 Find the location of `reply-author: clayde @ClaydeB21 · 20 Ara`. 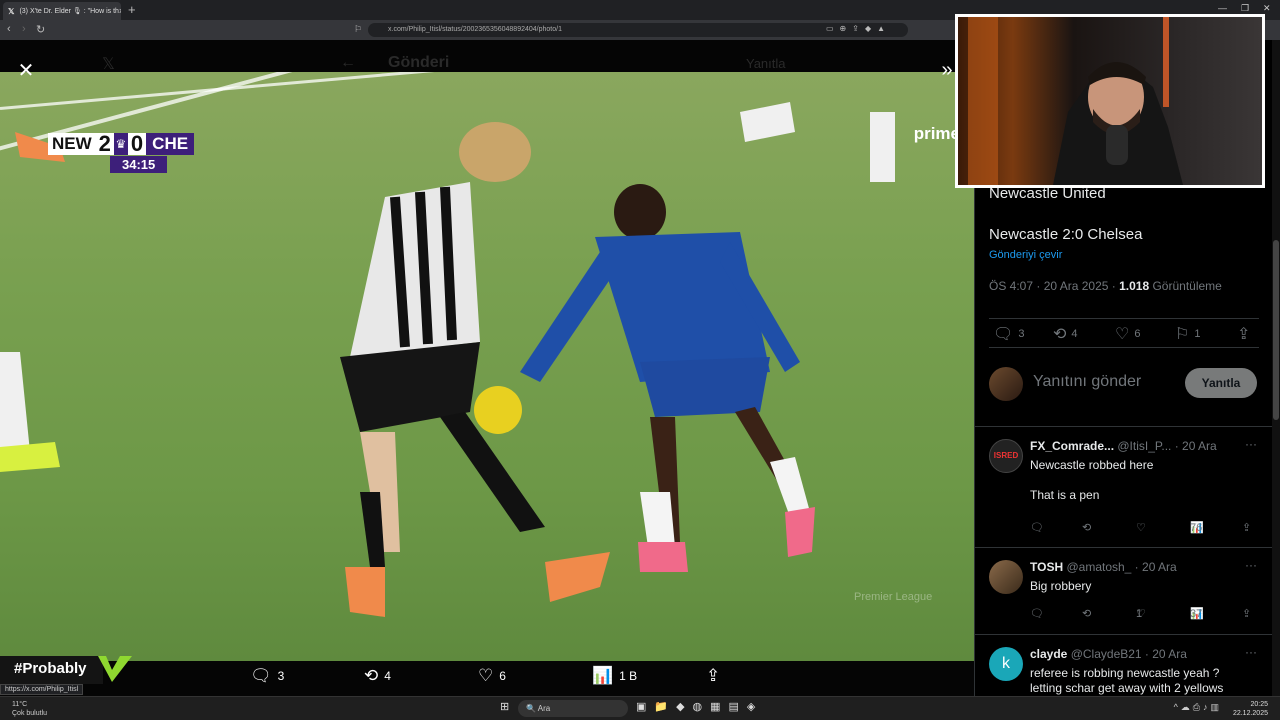

reply-author: clayde @ClaydeB21 · 20 Ara is located at coordinates (1108, 654).